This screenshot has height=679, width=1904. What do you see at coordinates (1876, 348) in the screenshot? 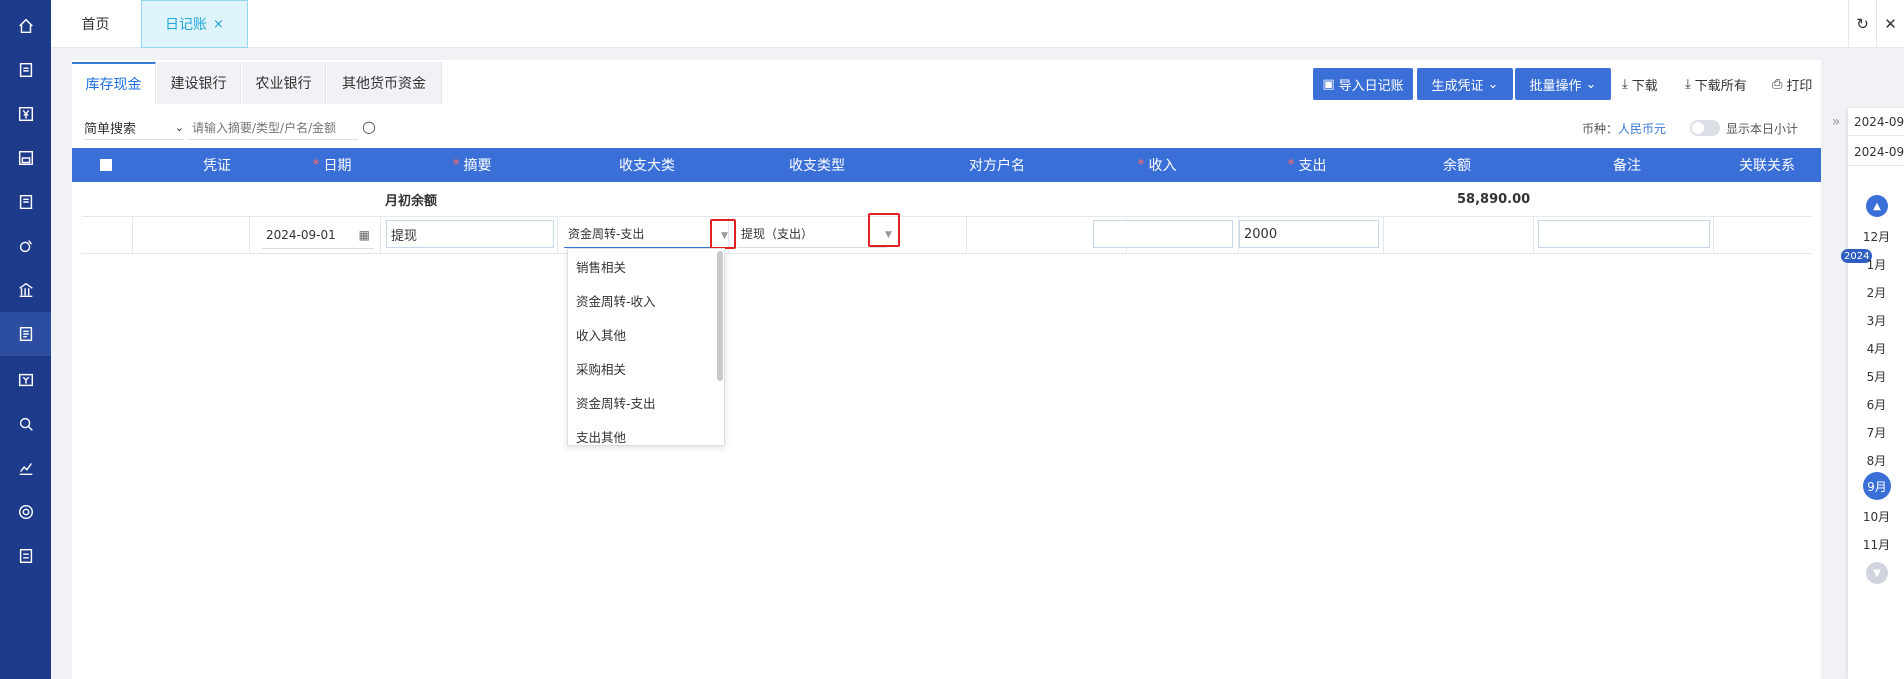
I see `month-item: 4月` at bounding box center [1876, 348].